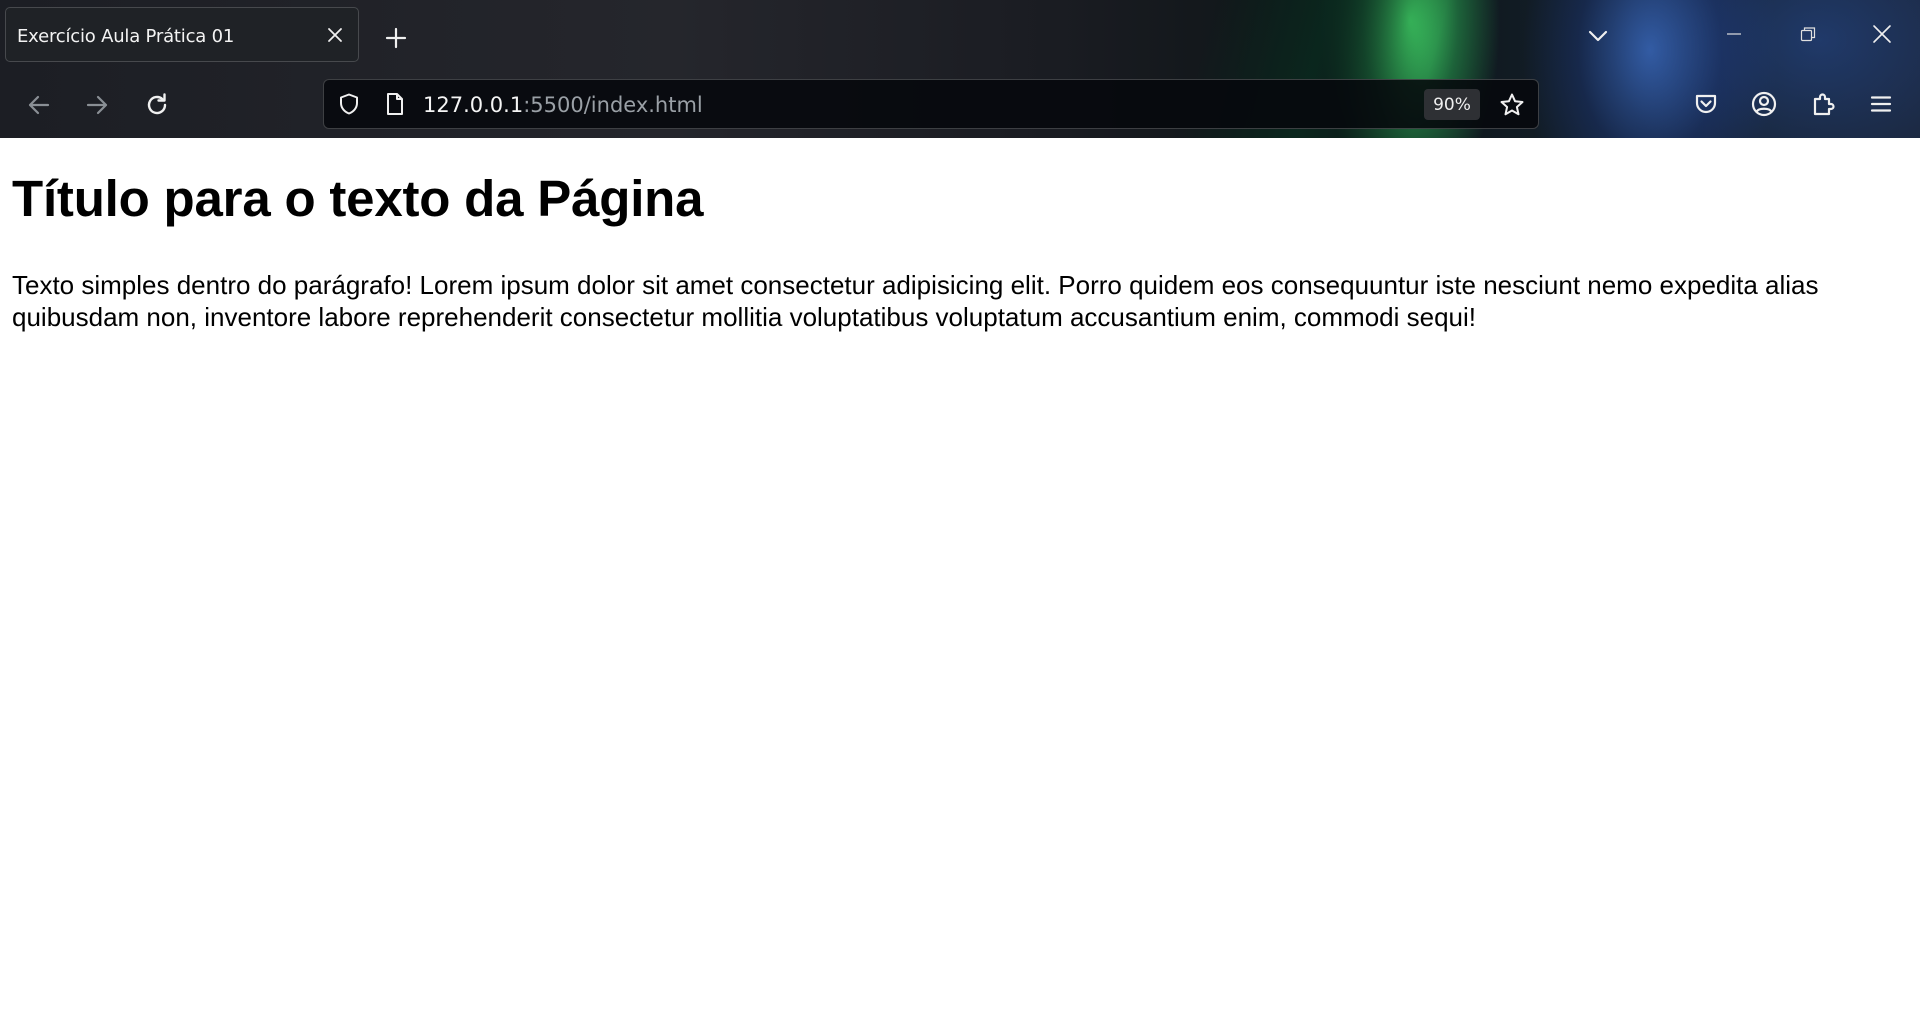  Describe the element at coordinates (473, 105) in the screenshot. I see `url-host: 127.0.0.1` at that location.